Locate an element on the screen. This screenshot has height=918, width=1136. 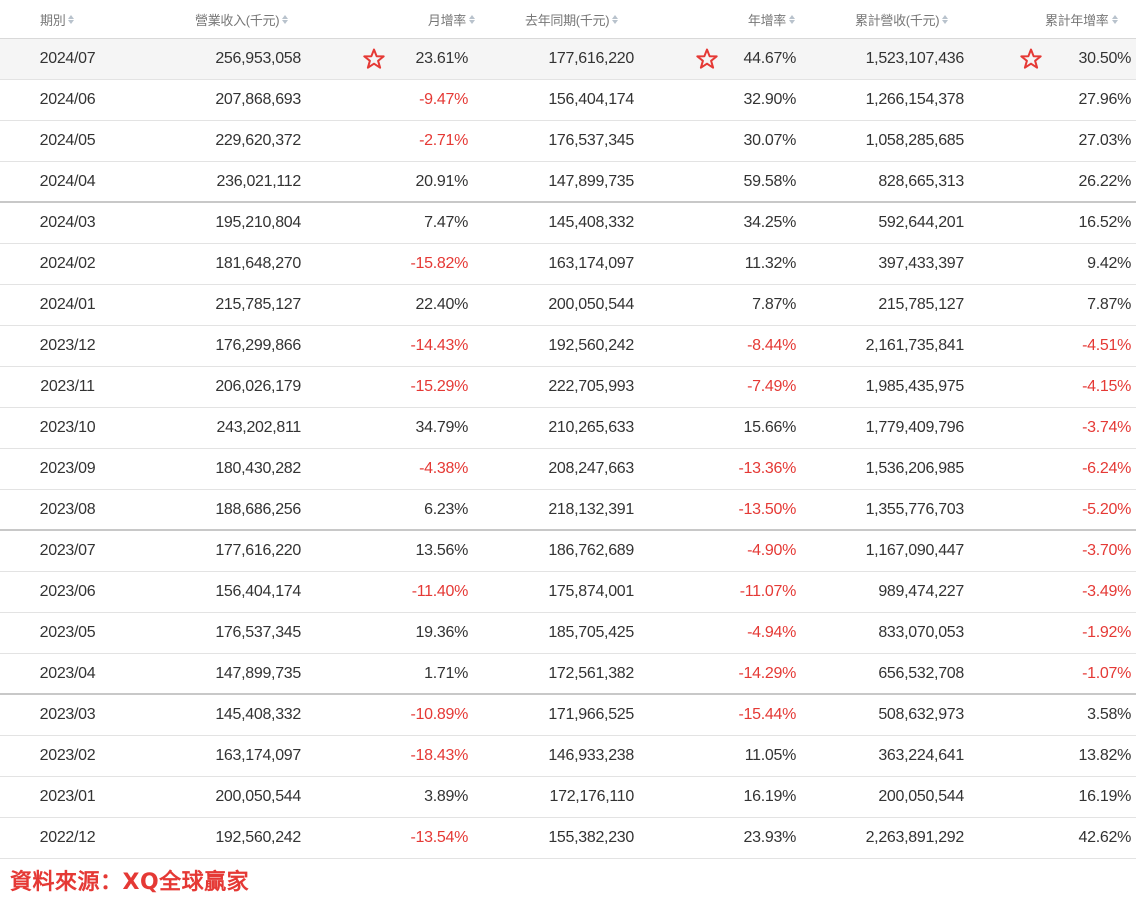
column-header-revenue: 營業收入(千元) is located at coordinates (255, 19).